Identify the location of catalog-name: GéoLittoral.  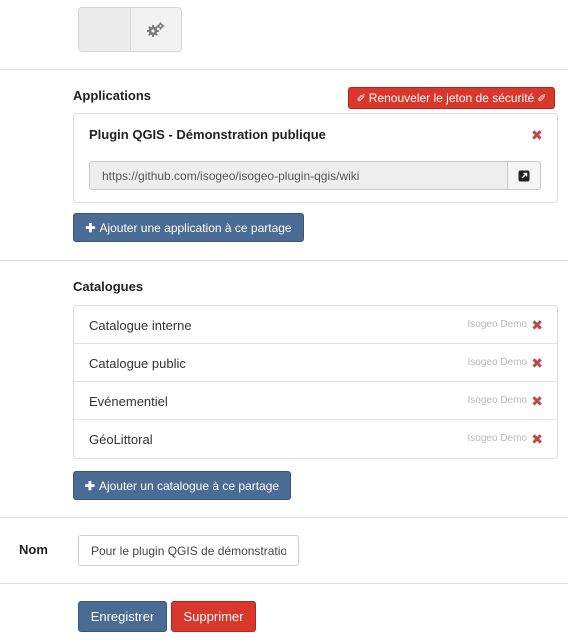
(121, 439).